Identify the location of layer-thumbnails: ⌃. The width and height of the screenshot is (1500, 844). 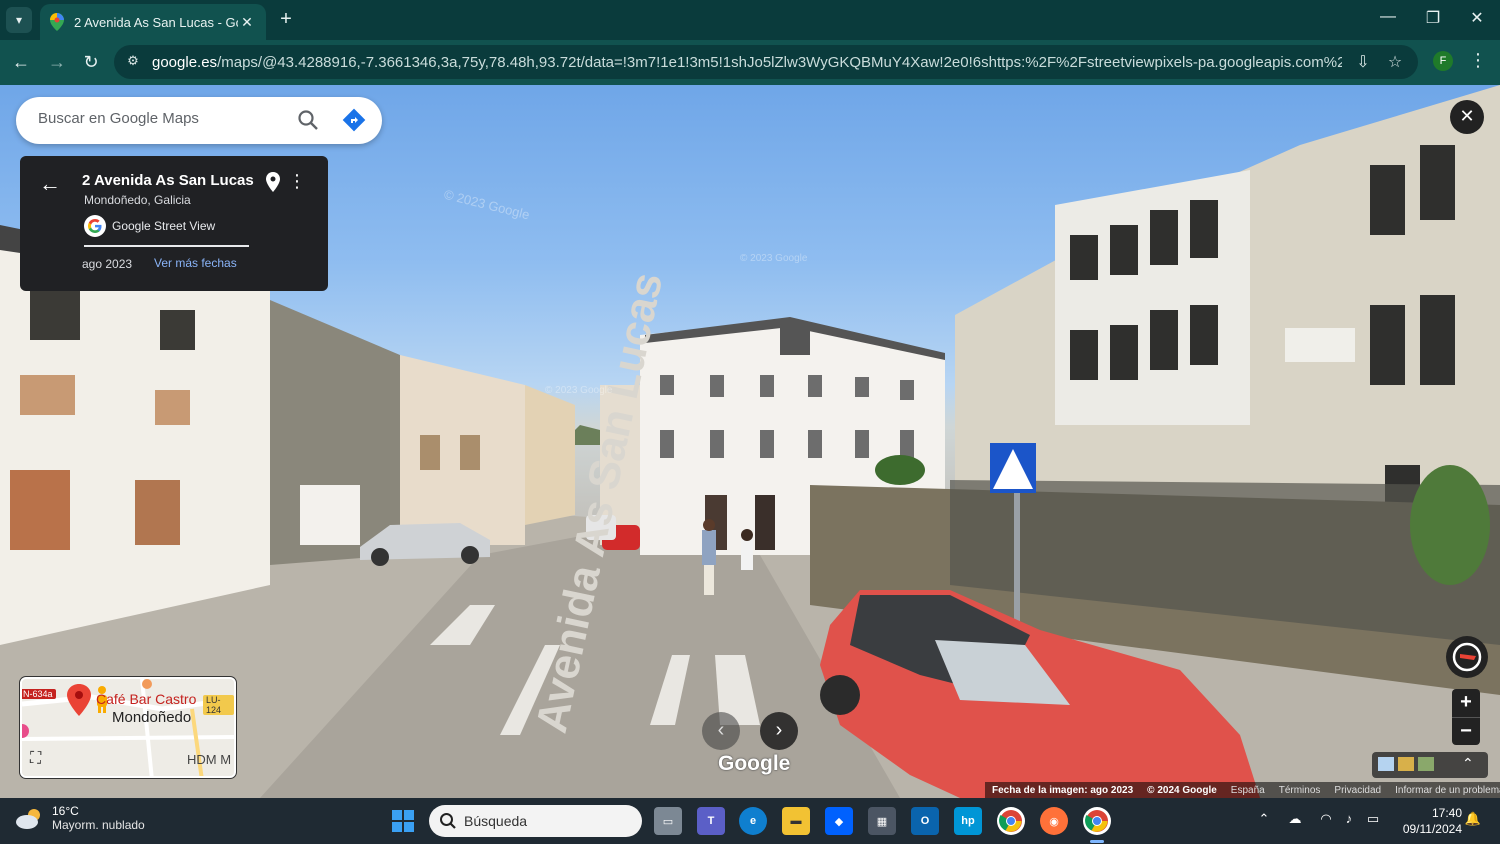
(1430, 765).